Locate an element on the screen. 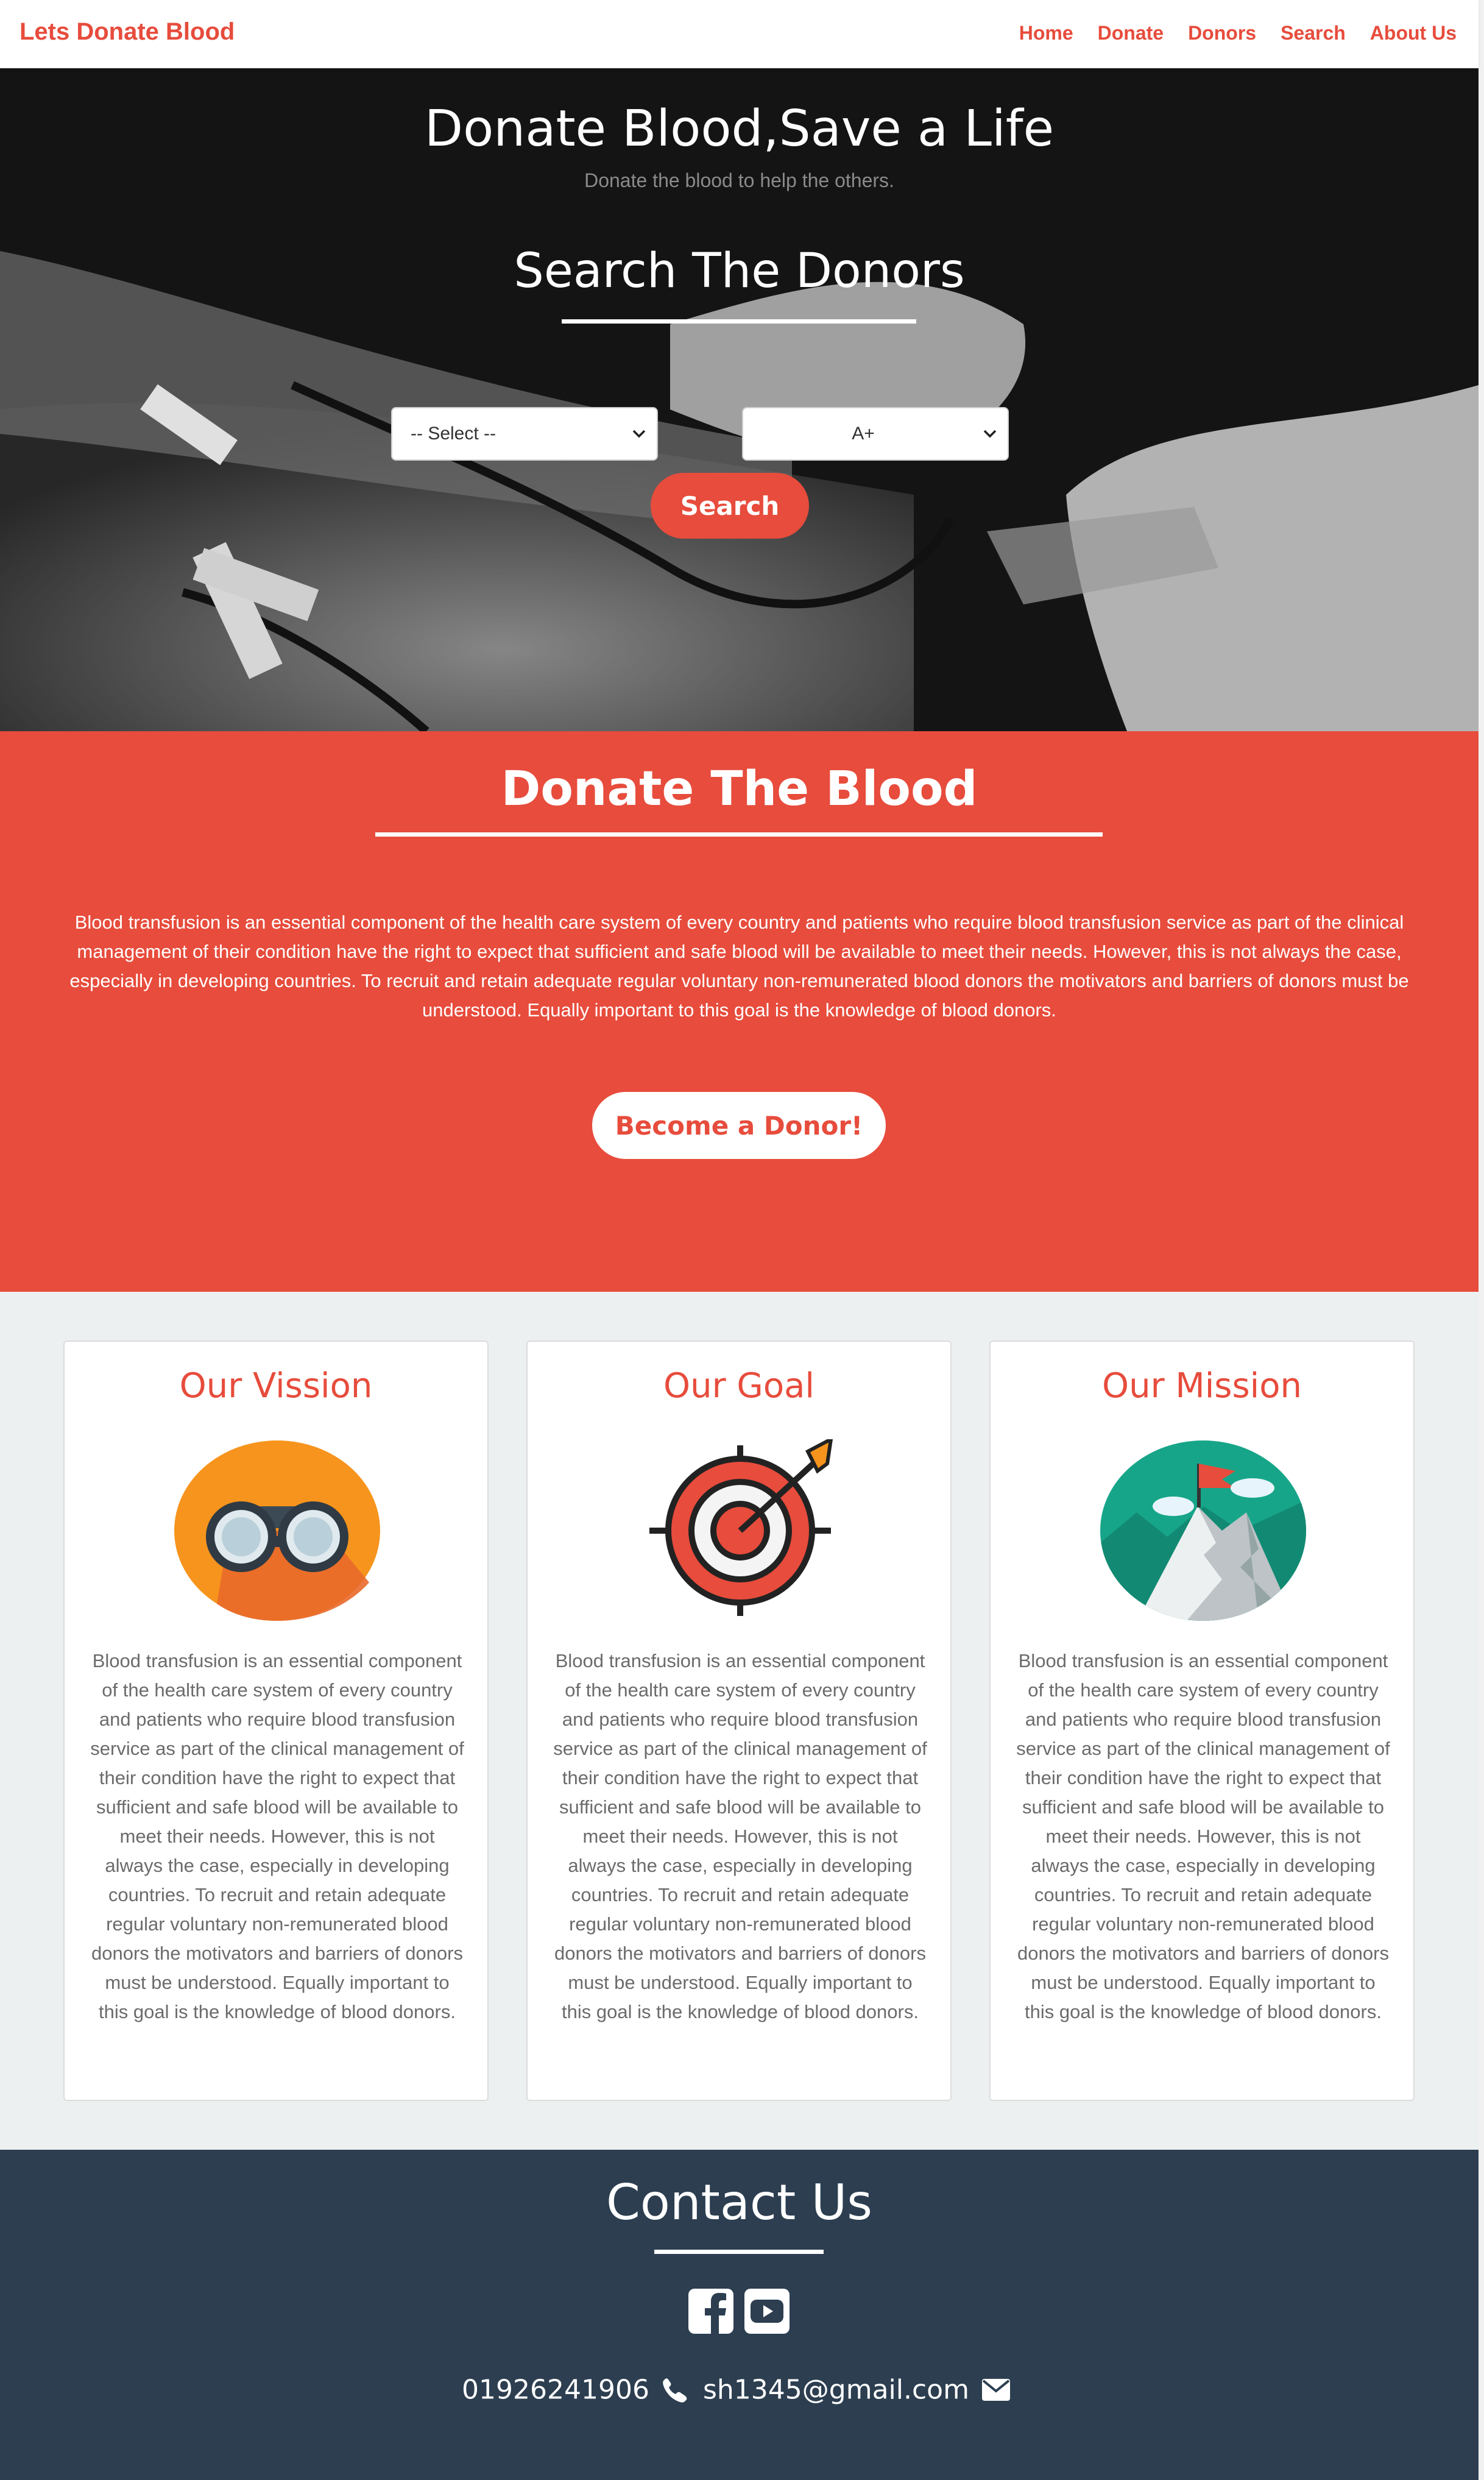 The height and width of the screenshot is (2480, 1484). youtube-icon is located at coordinates (767, 2311).